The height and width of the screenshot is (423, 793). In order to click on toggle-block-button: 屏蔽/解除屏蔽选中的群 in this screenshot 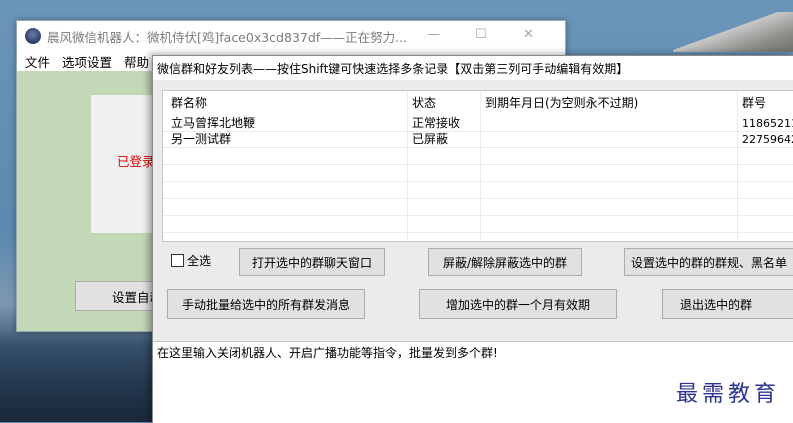, I will do `click(505, 262)`.